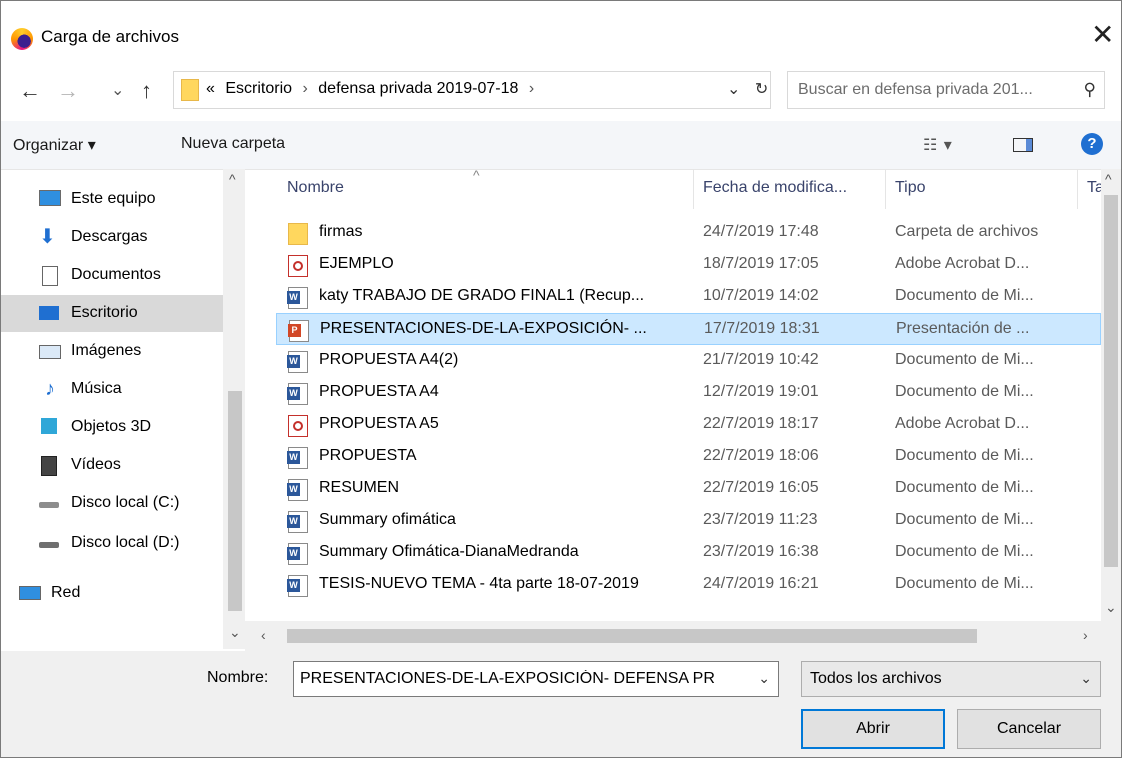 This screenshot has width=1122, height=758. I want to click on sidebar-item-descargas: ⬇ Descargas, so click(112, 237).